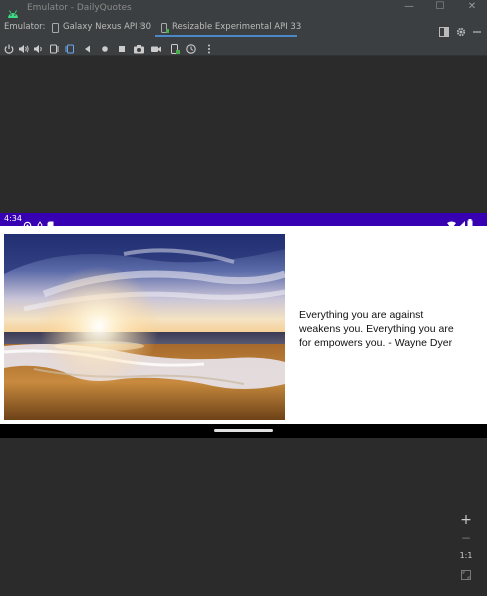 The height and width of the screenshot is (596, 487). I want to click on status-bar: 4:34, so click(243, 222).